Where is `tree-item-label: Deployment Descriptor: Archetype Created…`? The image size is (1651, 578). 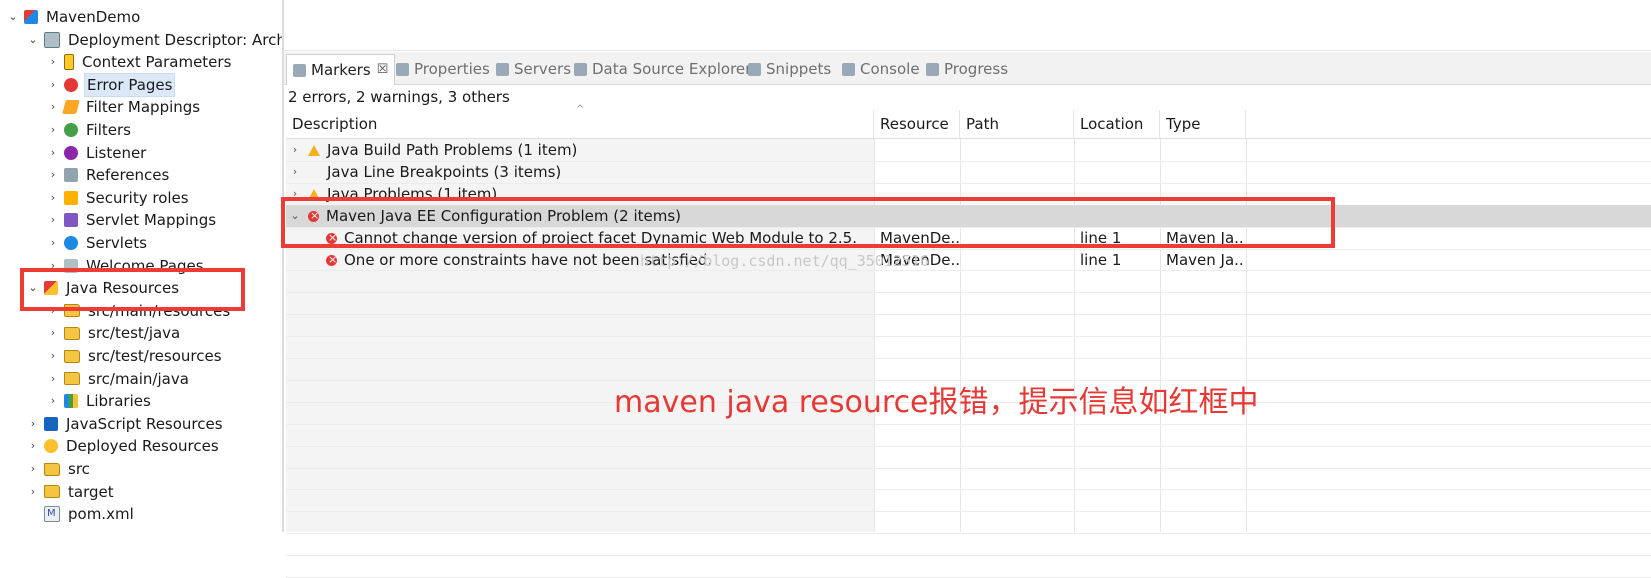
tree-item-label: Deployment Descriptor: Archetype Created… is located at coordinates (176, 39).